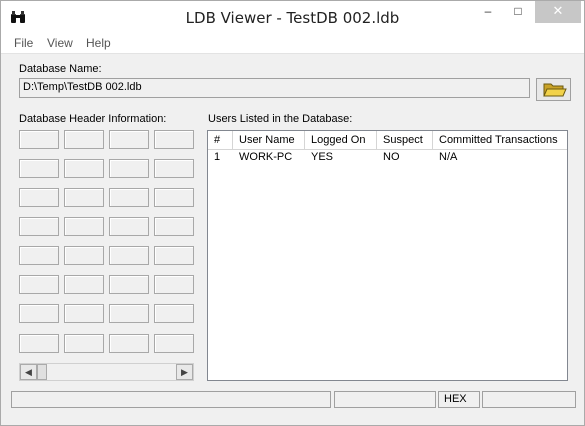  I want to click on title-bar: LDB Viewer - TestDB 002.ldb – □ ✕, so click(292, 17).